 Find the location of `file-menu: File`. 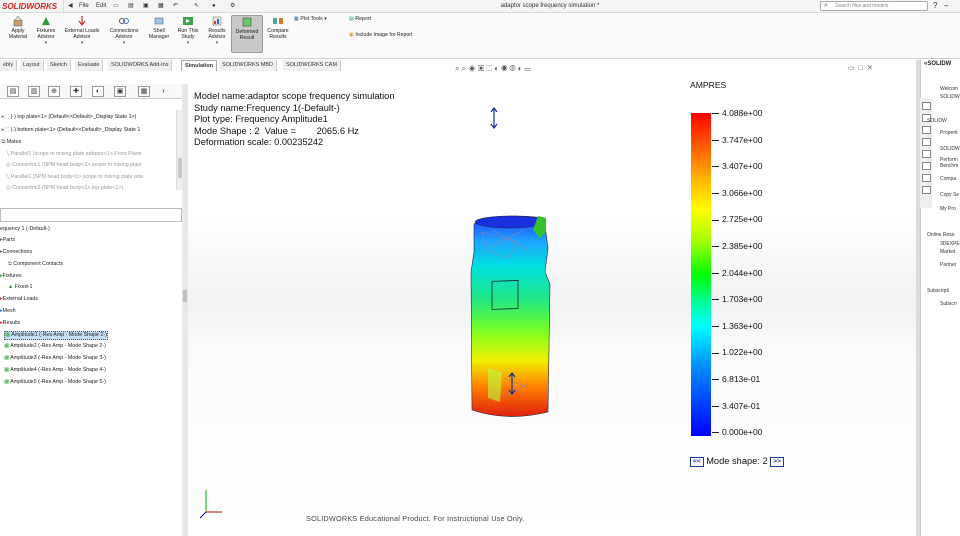

file-menu: File is located at coordinates (84, 6).